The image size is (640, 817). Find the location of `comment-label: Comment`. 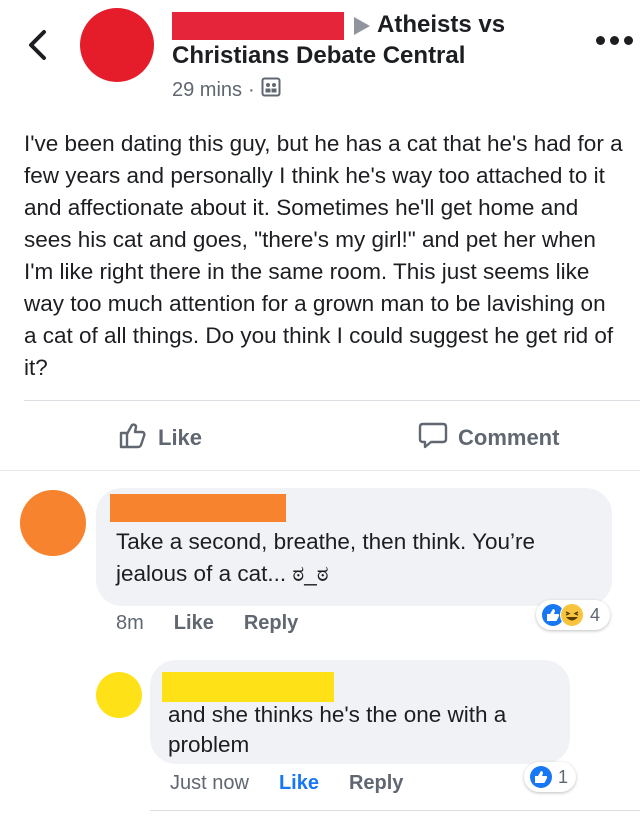

comment-label: Comment is located at coordinates (509, 437).